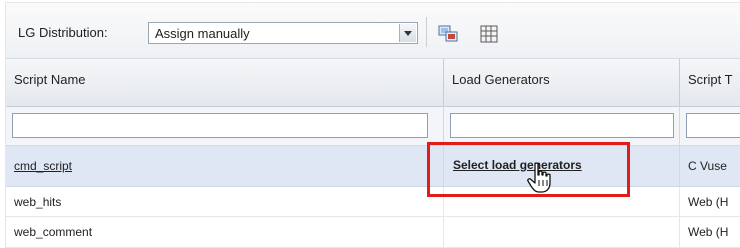 This screenshot has width=740, height=248. Describe the element at coordinates (225, 232) in the screenshot. I see `script-name-cell: web_comment` at that location.